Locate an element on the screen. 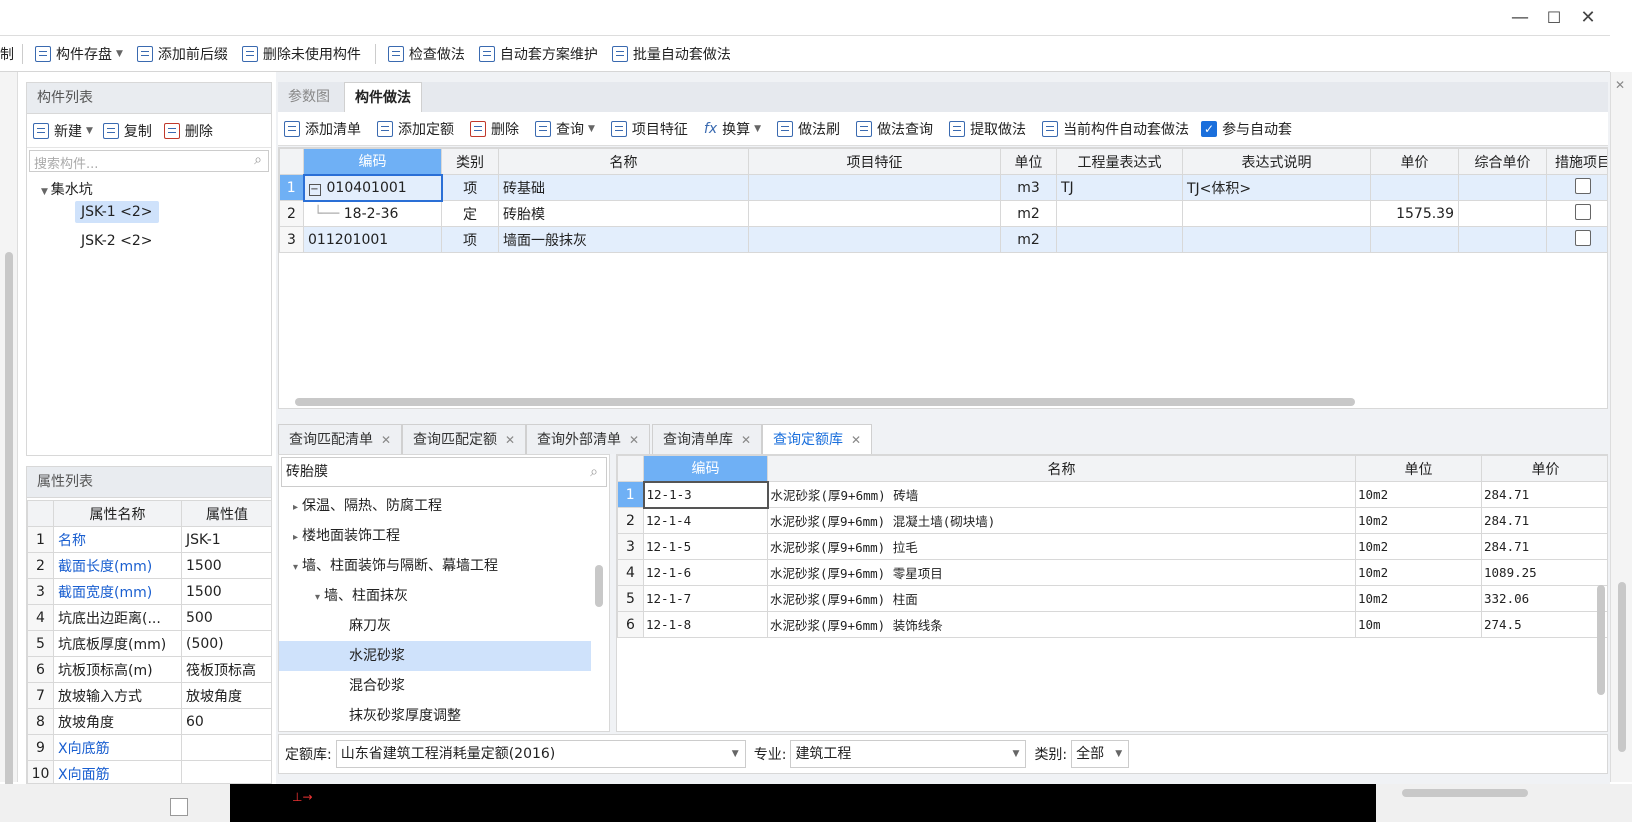  query-tree-item: ▸ 楼地面装饰工程 is located at coordinates (444, 536).